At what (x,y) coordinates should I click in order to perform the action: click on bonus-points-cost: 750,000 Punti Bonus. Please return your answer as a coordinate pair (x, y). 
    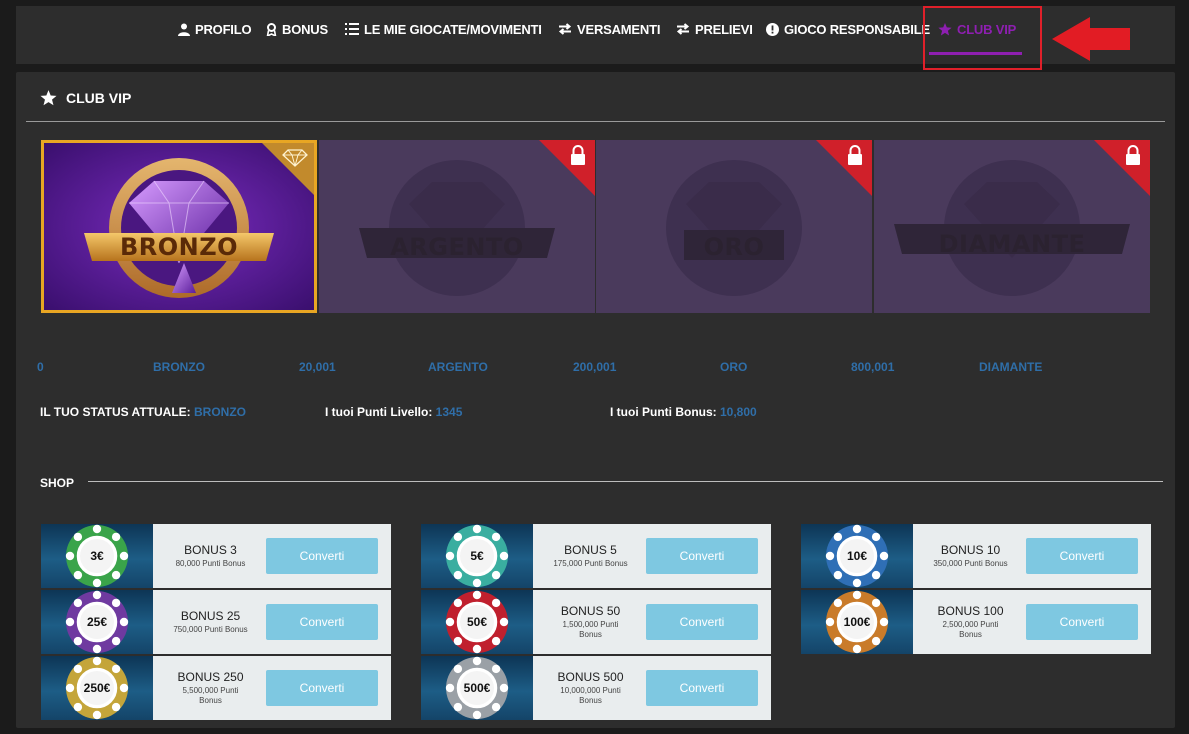
    Looking at the image, I should click on (210, 630).